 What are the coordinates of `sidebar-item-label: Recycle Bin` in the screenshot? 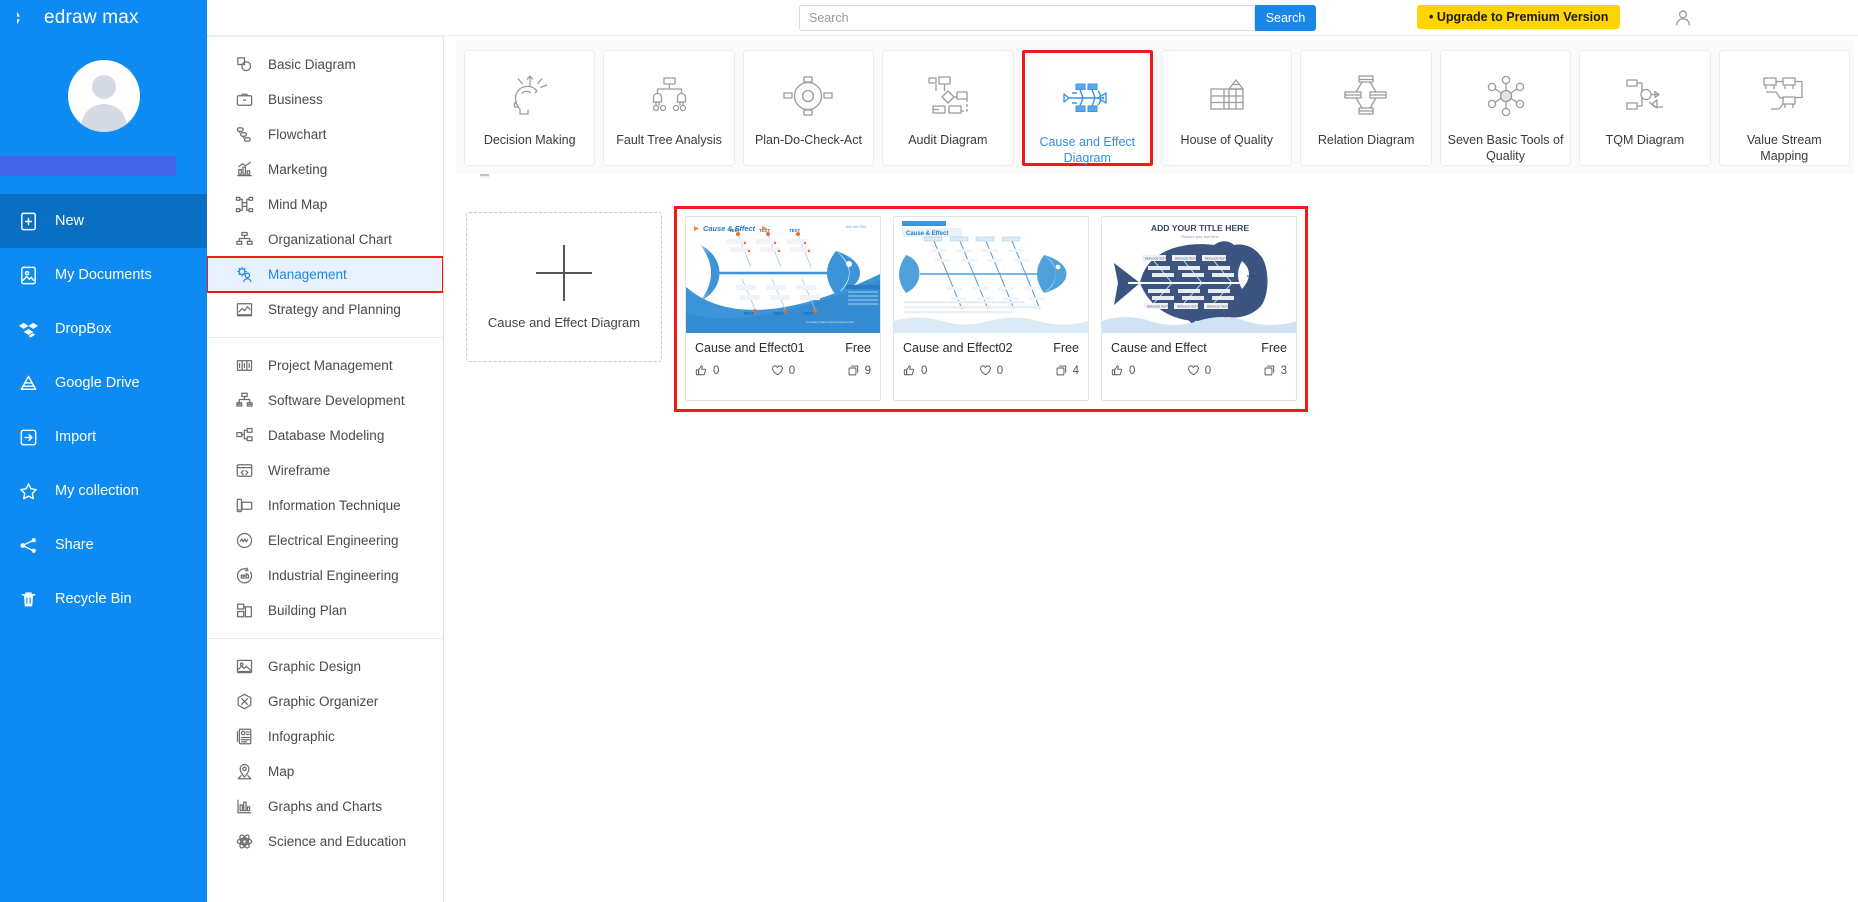 It's located at (93, 599).